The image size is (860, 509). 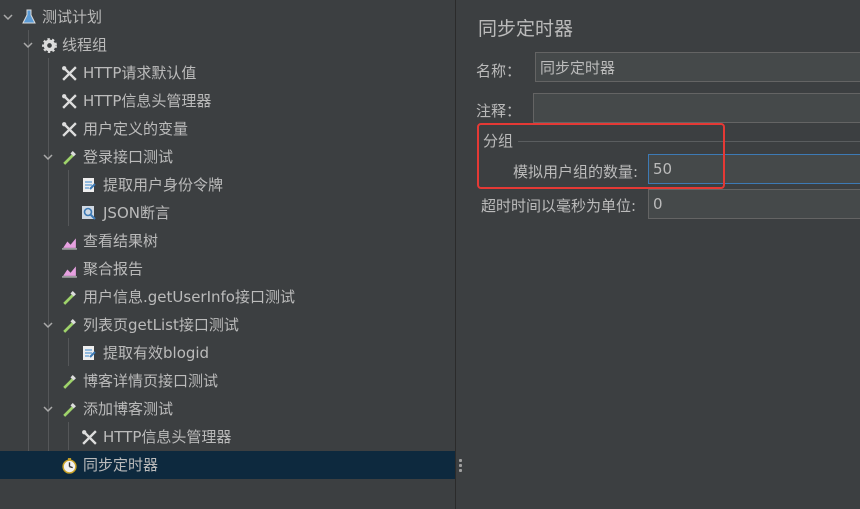 What do you see at coordinates (161, 325) in the screenshot?
I see `tree-node-label: 列表页getList接口测试` at bounding box center [161, 325].